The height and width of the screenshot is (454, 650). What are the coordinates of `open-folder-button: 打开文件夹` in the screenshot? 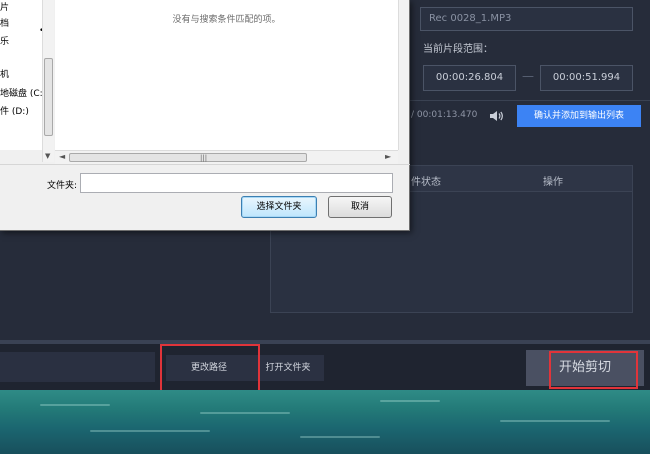 It's located at (288, 368).